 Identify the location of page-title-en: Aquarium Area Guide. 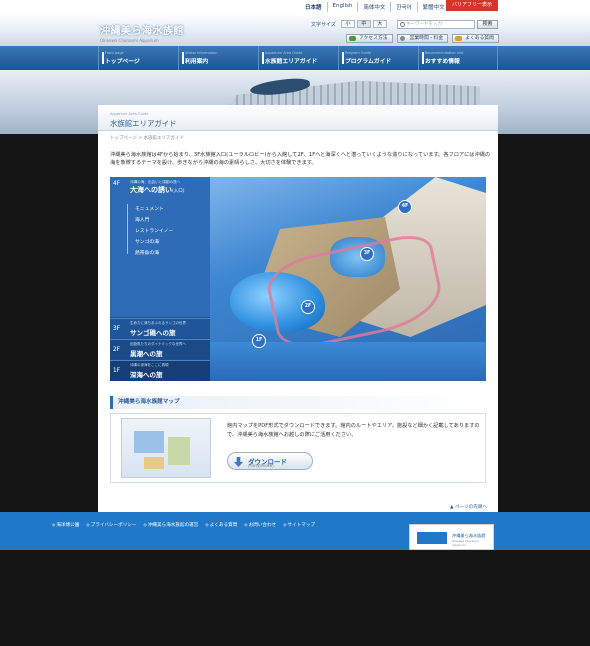
(129, 114).